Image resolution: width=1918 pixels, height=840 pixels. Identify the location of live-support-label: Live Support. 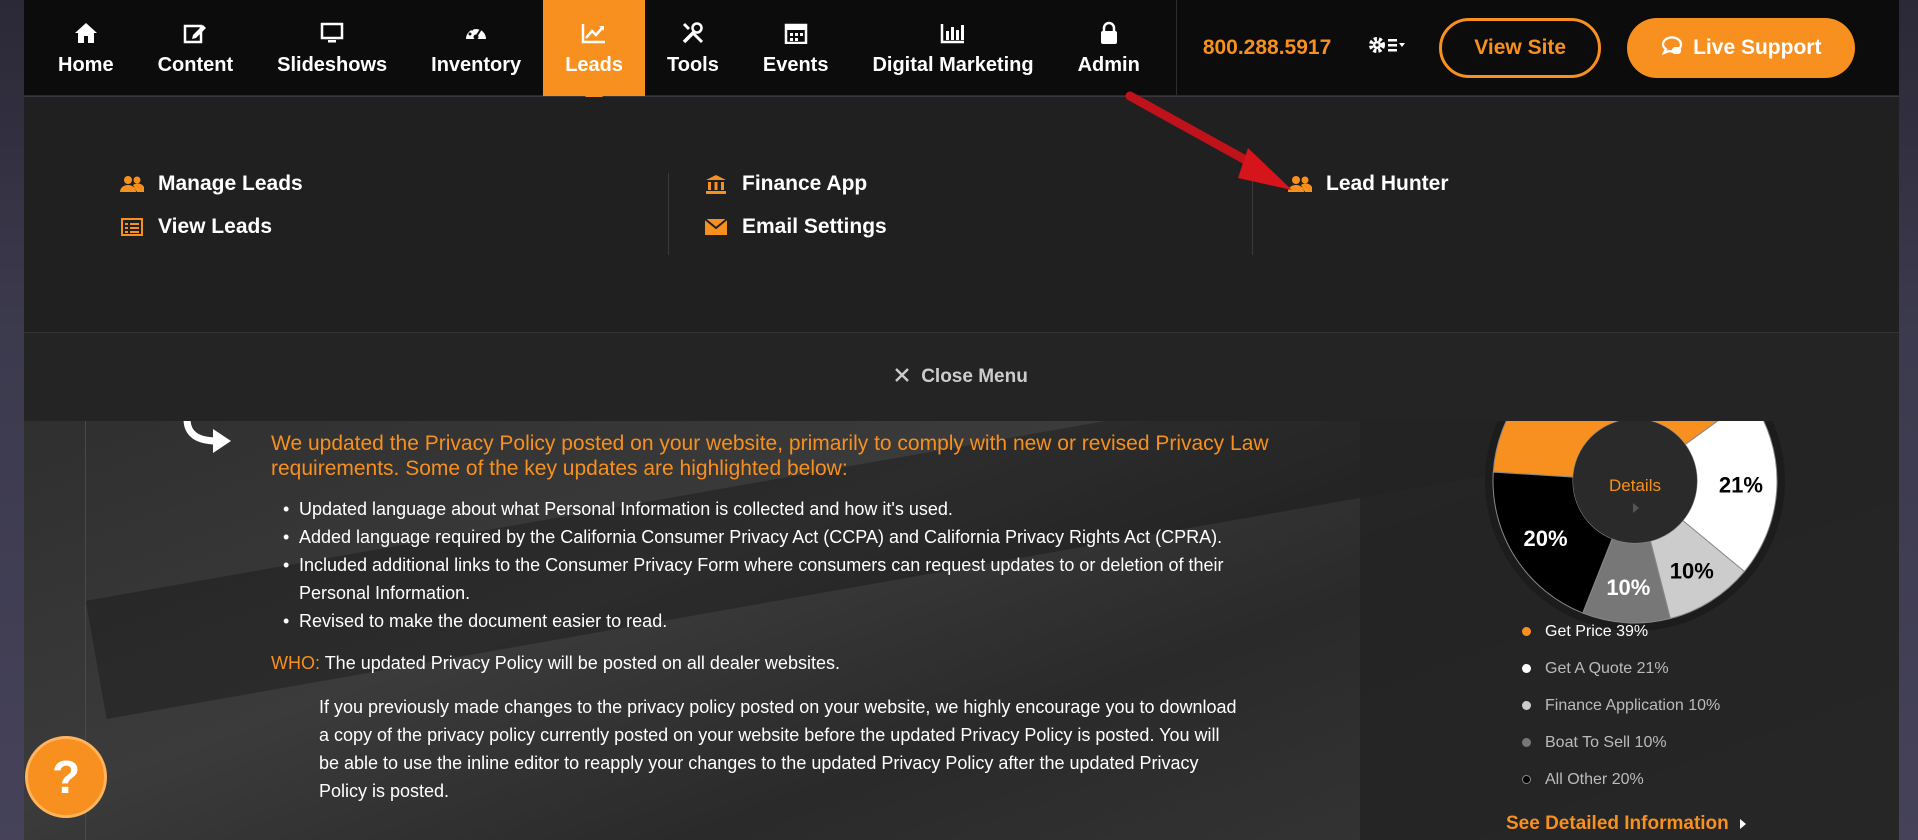
(1757, 47).